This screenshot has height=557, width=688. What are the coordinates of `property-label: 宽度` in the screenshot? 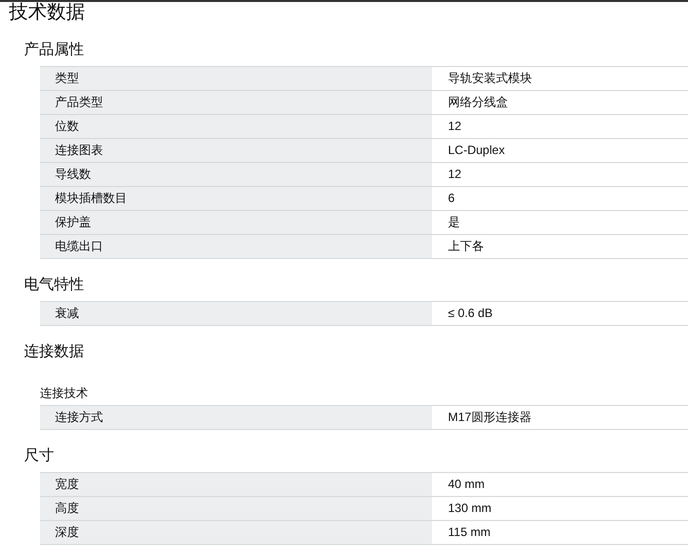 It's located at (236, 484).